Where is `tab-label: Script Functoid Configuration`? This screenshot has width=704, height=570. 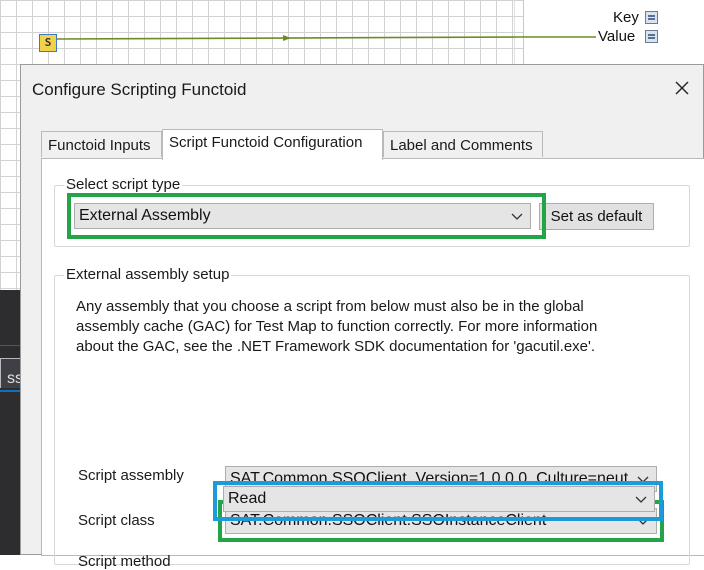
tab-label: Script Functoid Configuration is located at coordinates (266, 142).